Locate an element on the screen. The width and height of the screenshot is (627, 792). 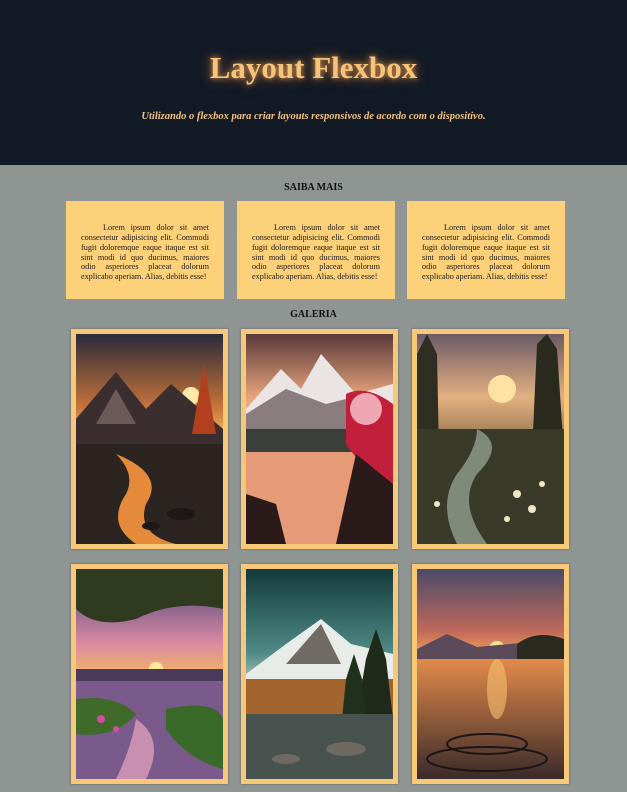
saiba-mais-heading: SAIBA MAIS is located at coordinates (313, 187).